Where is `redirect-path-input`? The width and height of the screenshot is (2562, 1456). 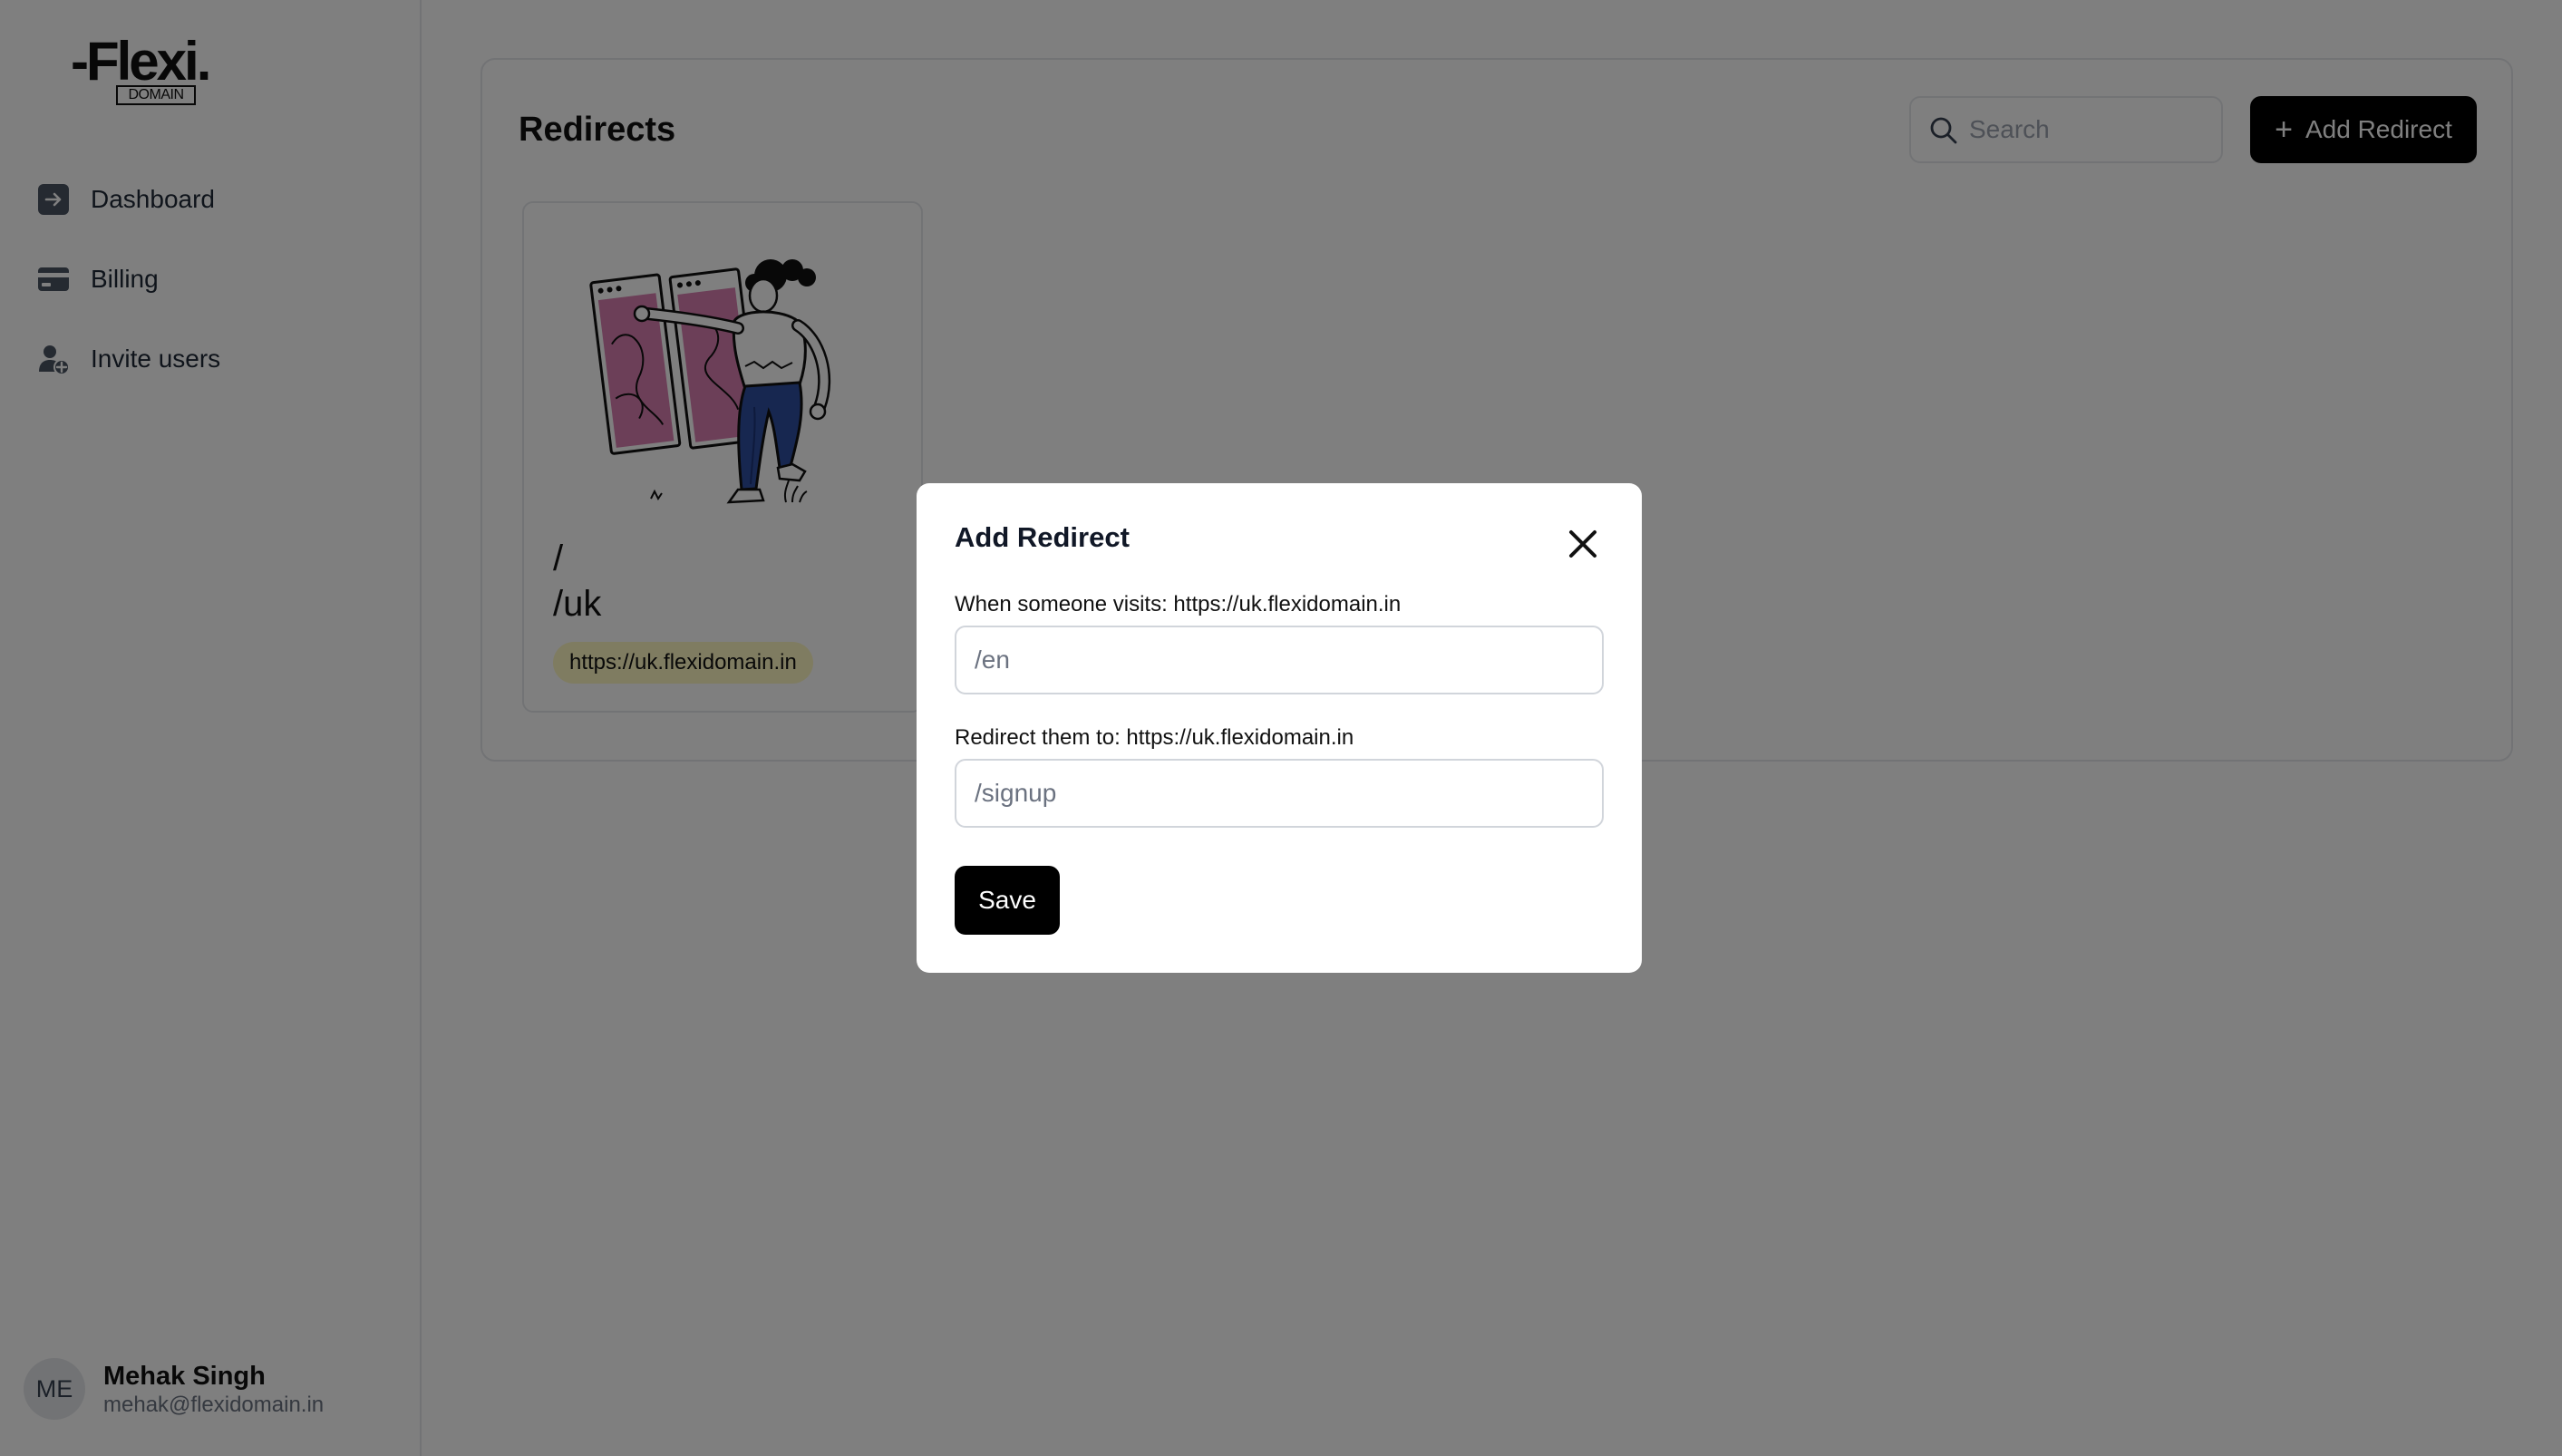 redirect-path-input is located at coordinates (1279, 793).